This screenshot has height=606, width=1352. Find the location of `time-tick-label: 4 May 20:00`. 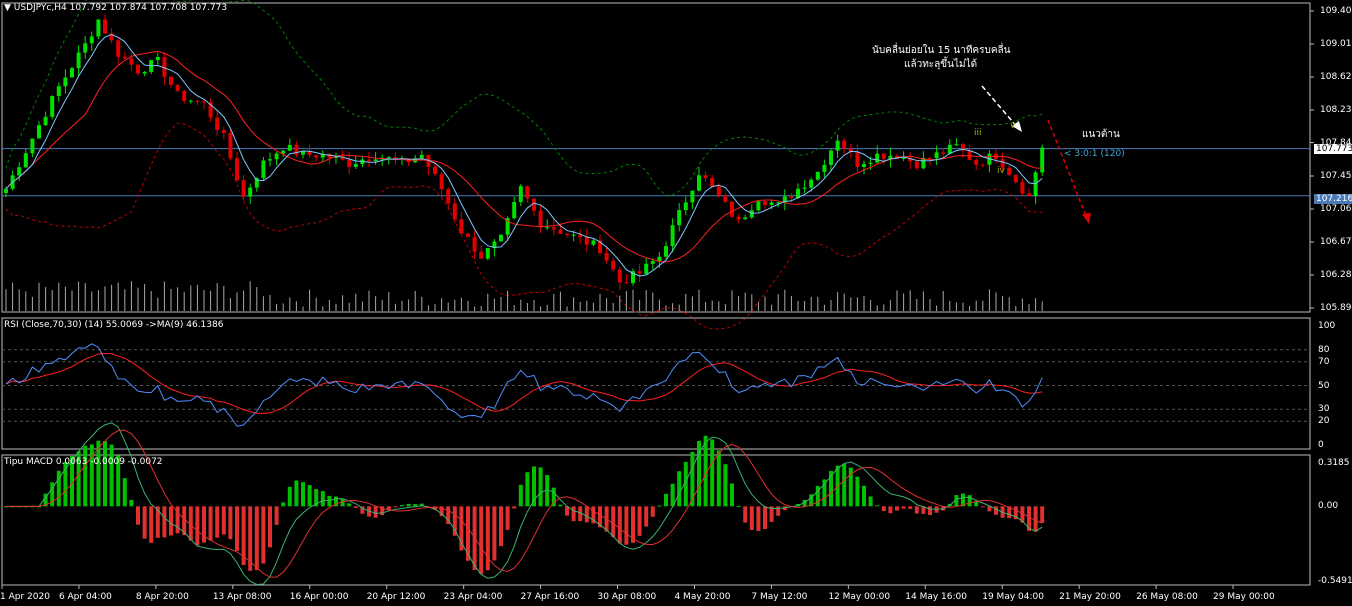

time-tick-label: 4 May 20:00 is located at coordinates (702, 597).